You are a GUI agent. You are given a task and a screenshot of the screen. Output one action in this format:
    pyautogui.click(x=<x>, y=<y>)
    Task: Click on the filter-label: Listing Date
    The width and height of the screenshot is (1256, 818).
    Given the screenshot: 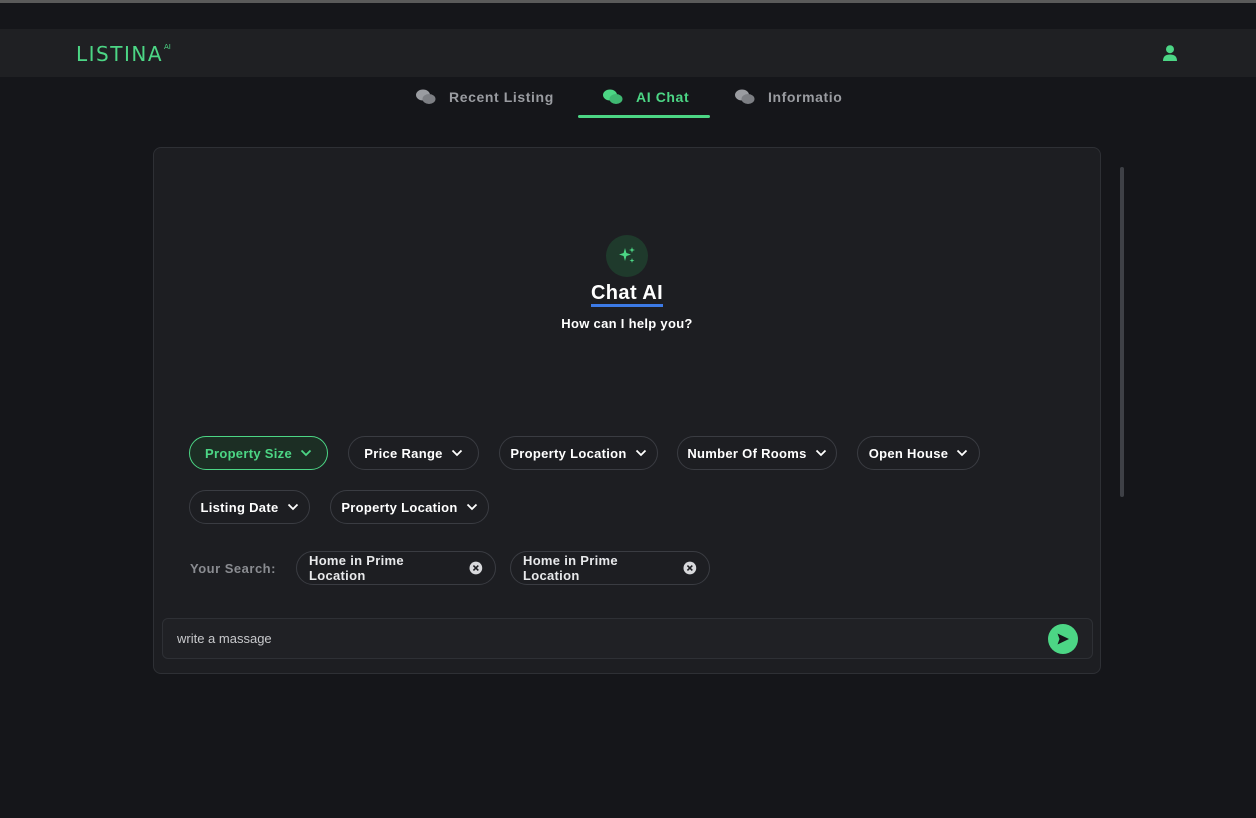 What is the action you would take?
    pyautogui.click(x=239, y=507)
    